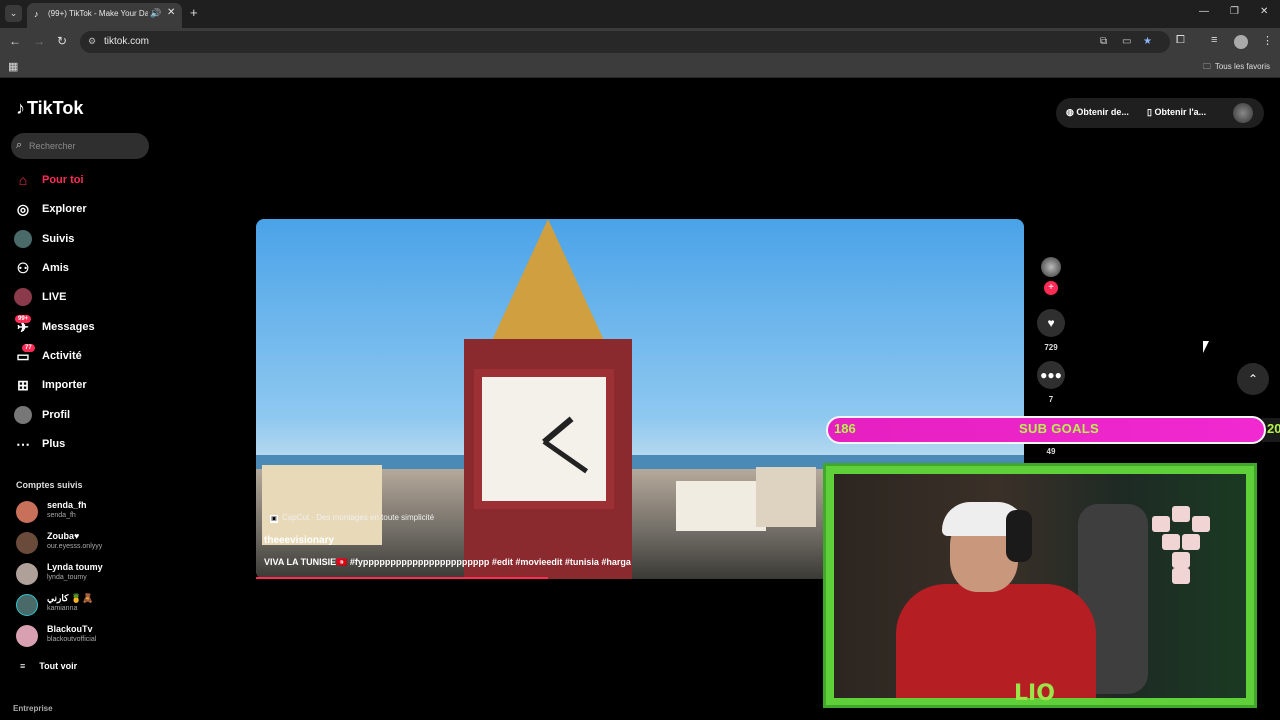 The width and height of the screenshot is (1280, 720). Describe the element at coordinates (1051, 399) in the screenshot. I see `comment-count: 7` at that location.